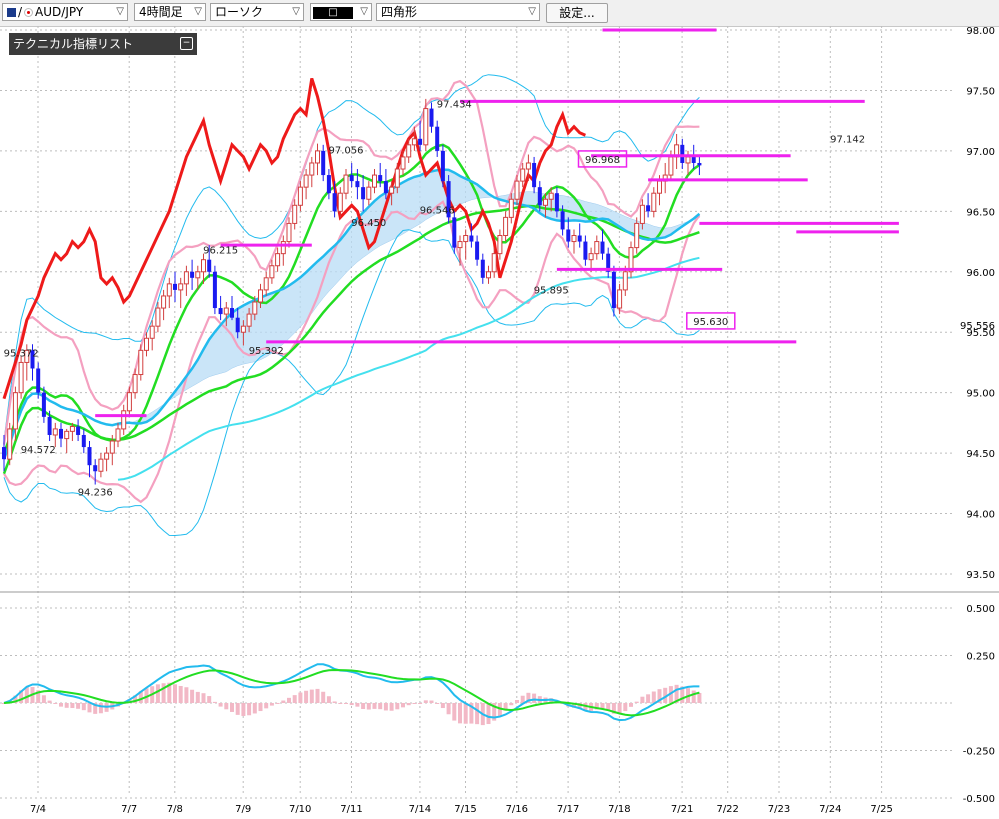 This screenshot has width=999, height=819. What do you see at coordinates (458, 12) in the screenshot?
I see `drawing-tool-select: 四角形 ▽` at bounding box center [458, 12].